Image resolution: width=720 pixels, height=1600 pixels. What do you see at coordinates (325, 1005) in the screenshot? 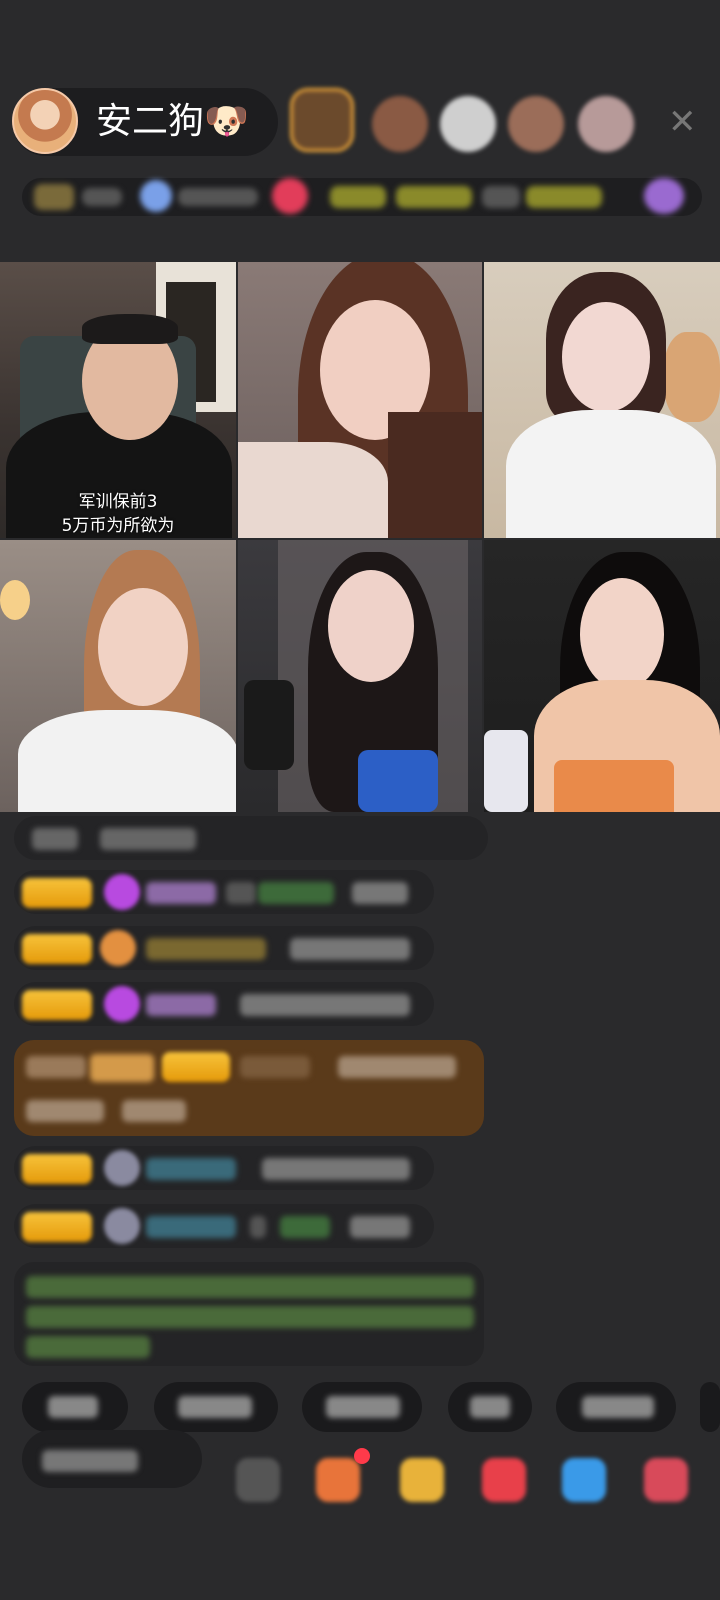
I see `chat-3-text` at bounding box center [325, 1005].